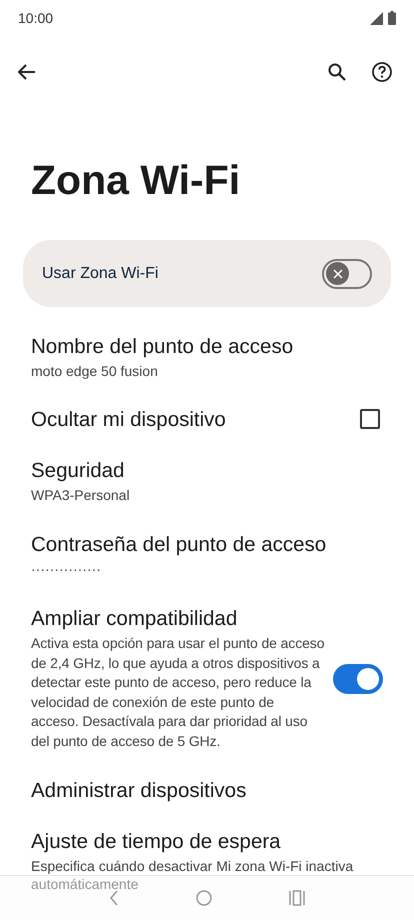  What do you see at coordinates (207, 544) in the screenshot?
I see `setting-title: Contraseña del punto de acceso` at bounding box center [207, 544].